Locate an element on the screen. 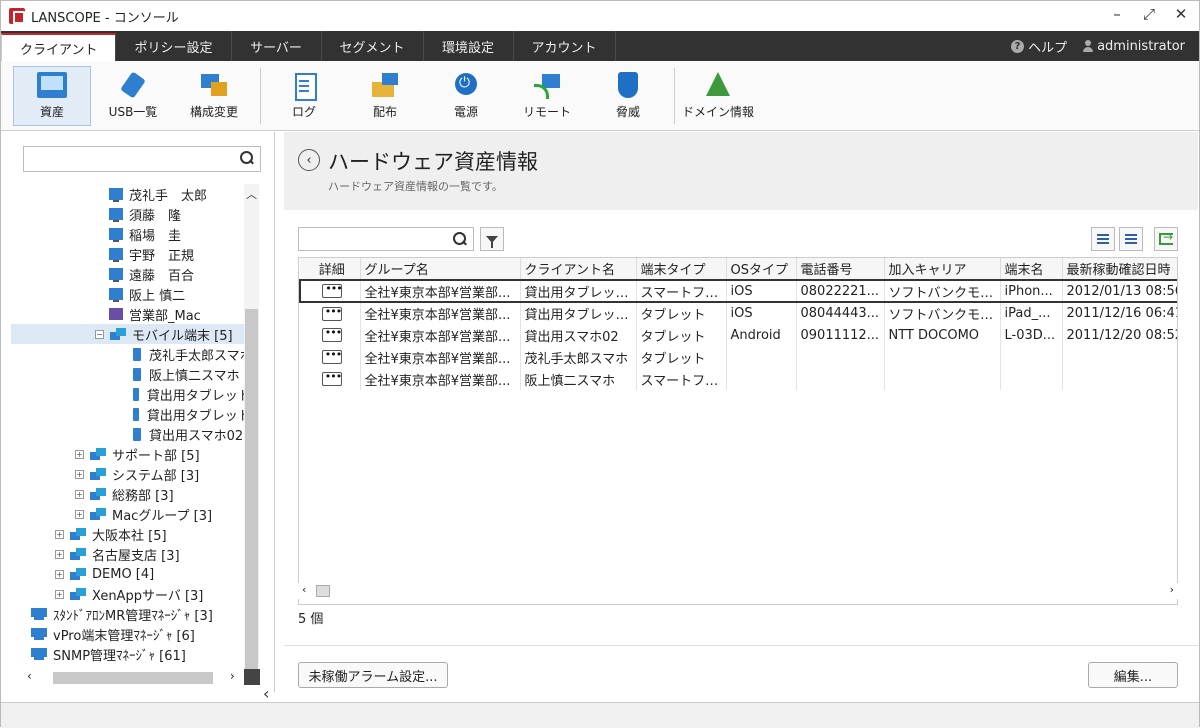 The height and width of the screenshot is (728, 1200). tree-vertical-scrollbar: ︿ is located at coordinates (251, 426).